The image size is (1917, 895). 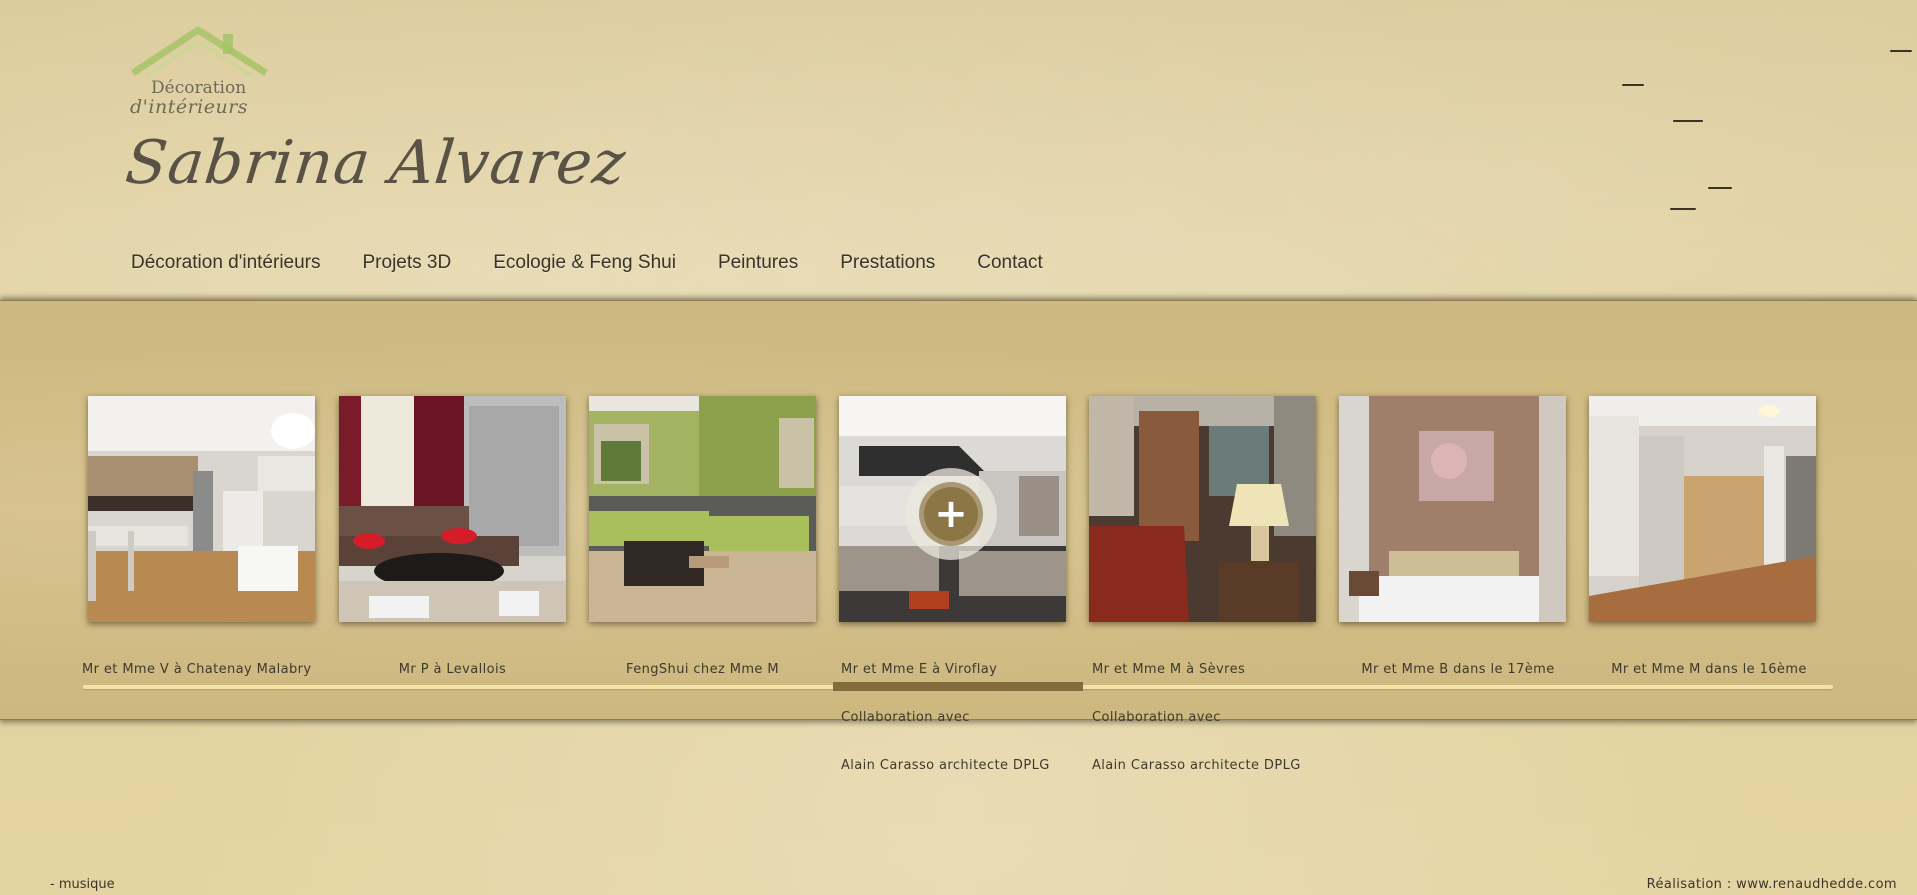 I want to click on logo-line2: d'intérieurs, so click(x=189, y=107).